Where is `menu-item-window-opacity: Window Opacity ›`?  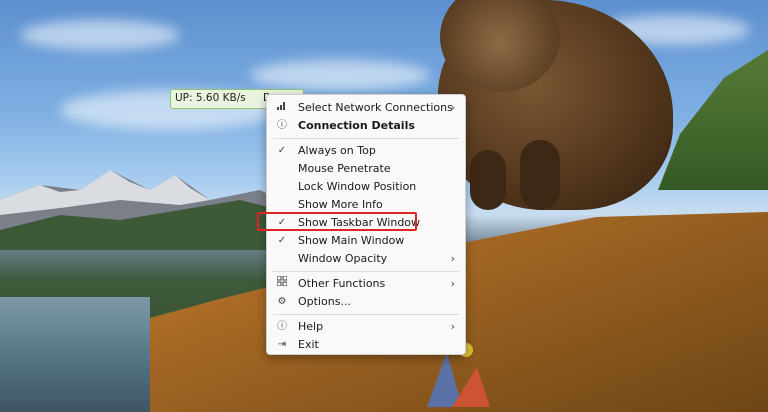
menu-item-window-opacity: Window Opacity › is located at coordinates (366, 258).